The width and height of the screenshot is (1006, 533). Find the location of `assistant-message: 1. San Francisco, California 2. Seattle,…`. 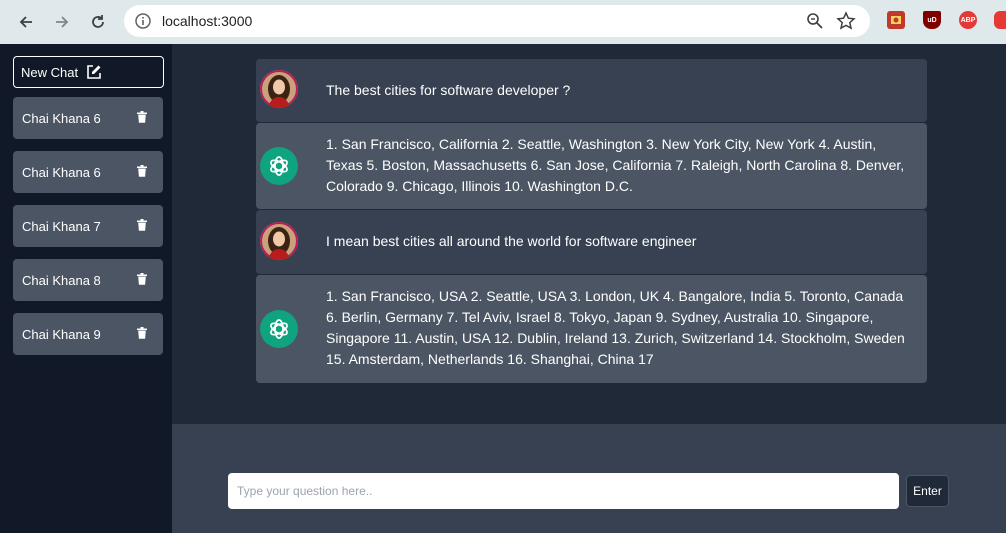

assistant-message: 1. San Francisco, California 2. Seattle,… is located at coordinates (591, 166).